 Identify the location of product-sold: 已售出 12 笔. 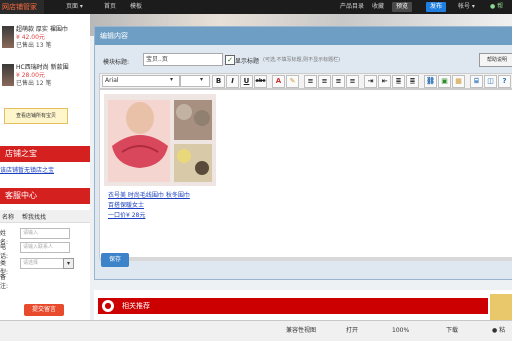
(34, 83).